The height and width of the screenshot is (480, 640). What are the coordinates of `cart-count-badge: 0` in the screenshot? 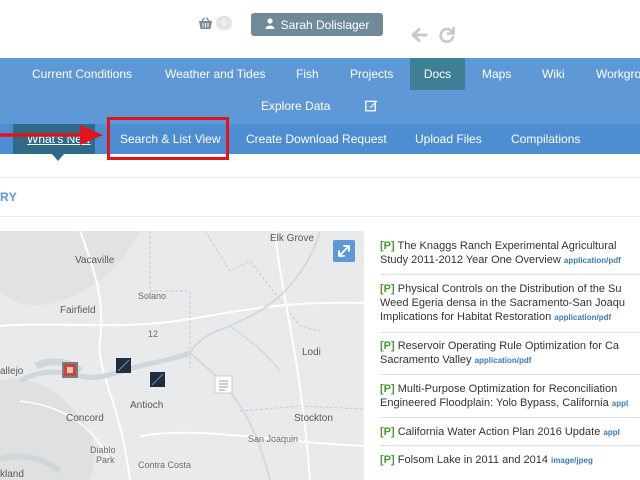 It's located at (224, 23).